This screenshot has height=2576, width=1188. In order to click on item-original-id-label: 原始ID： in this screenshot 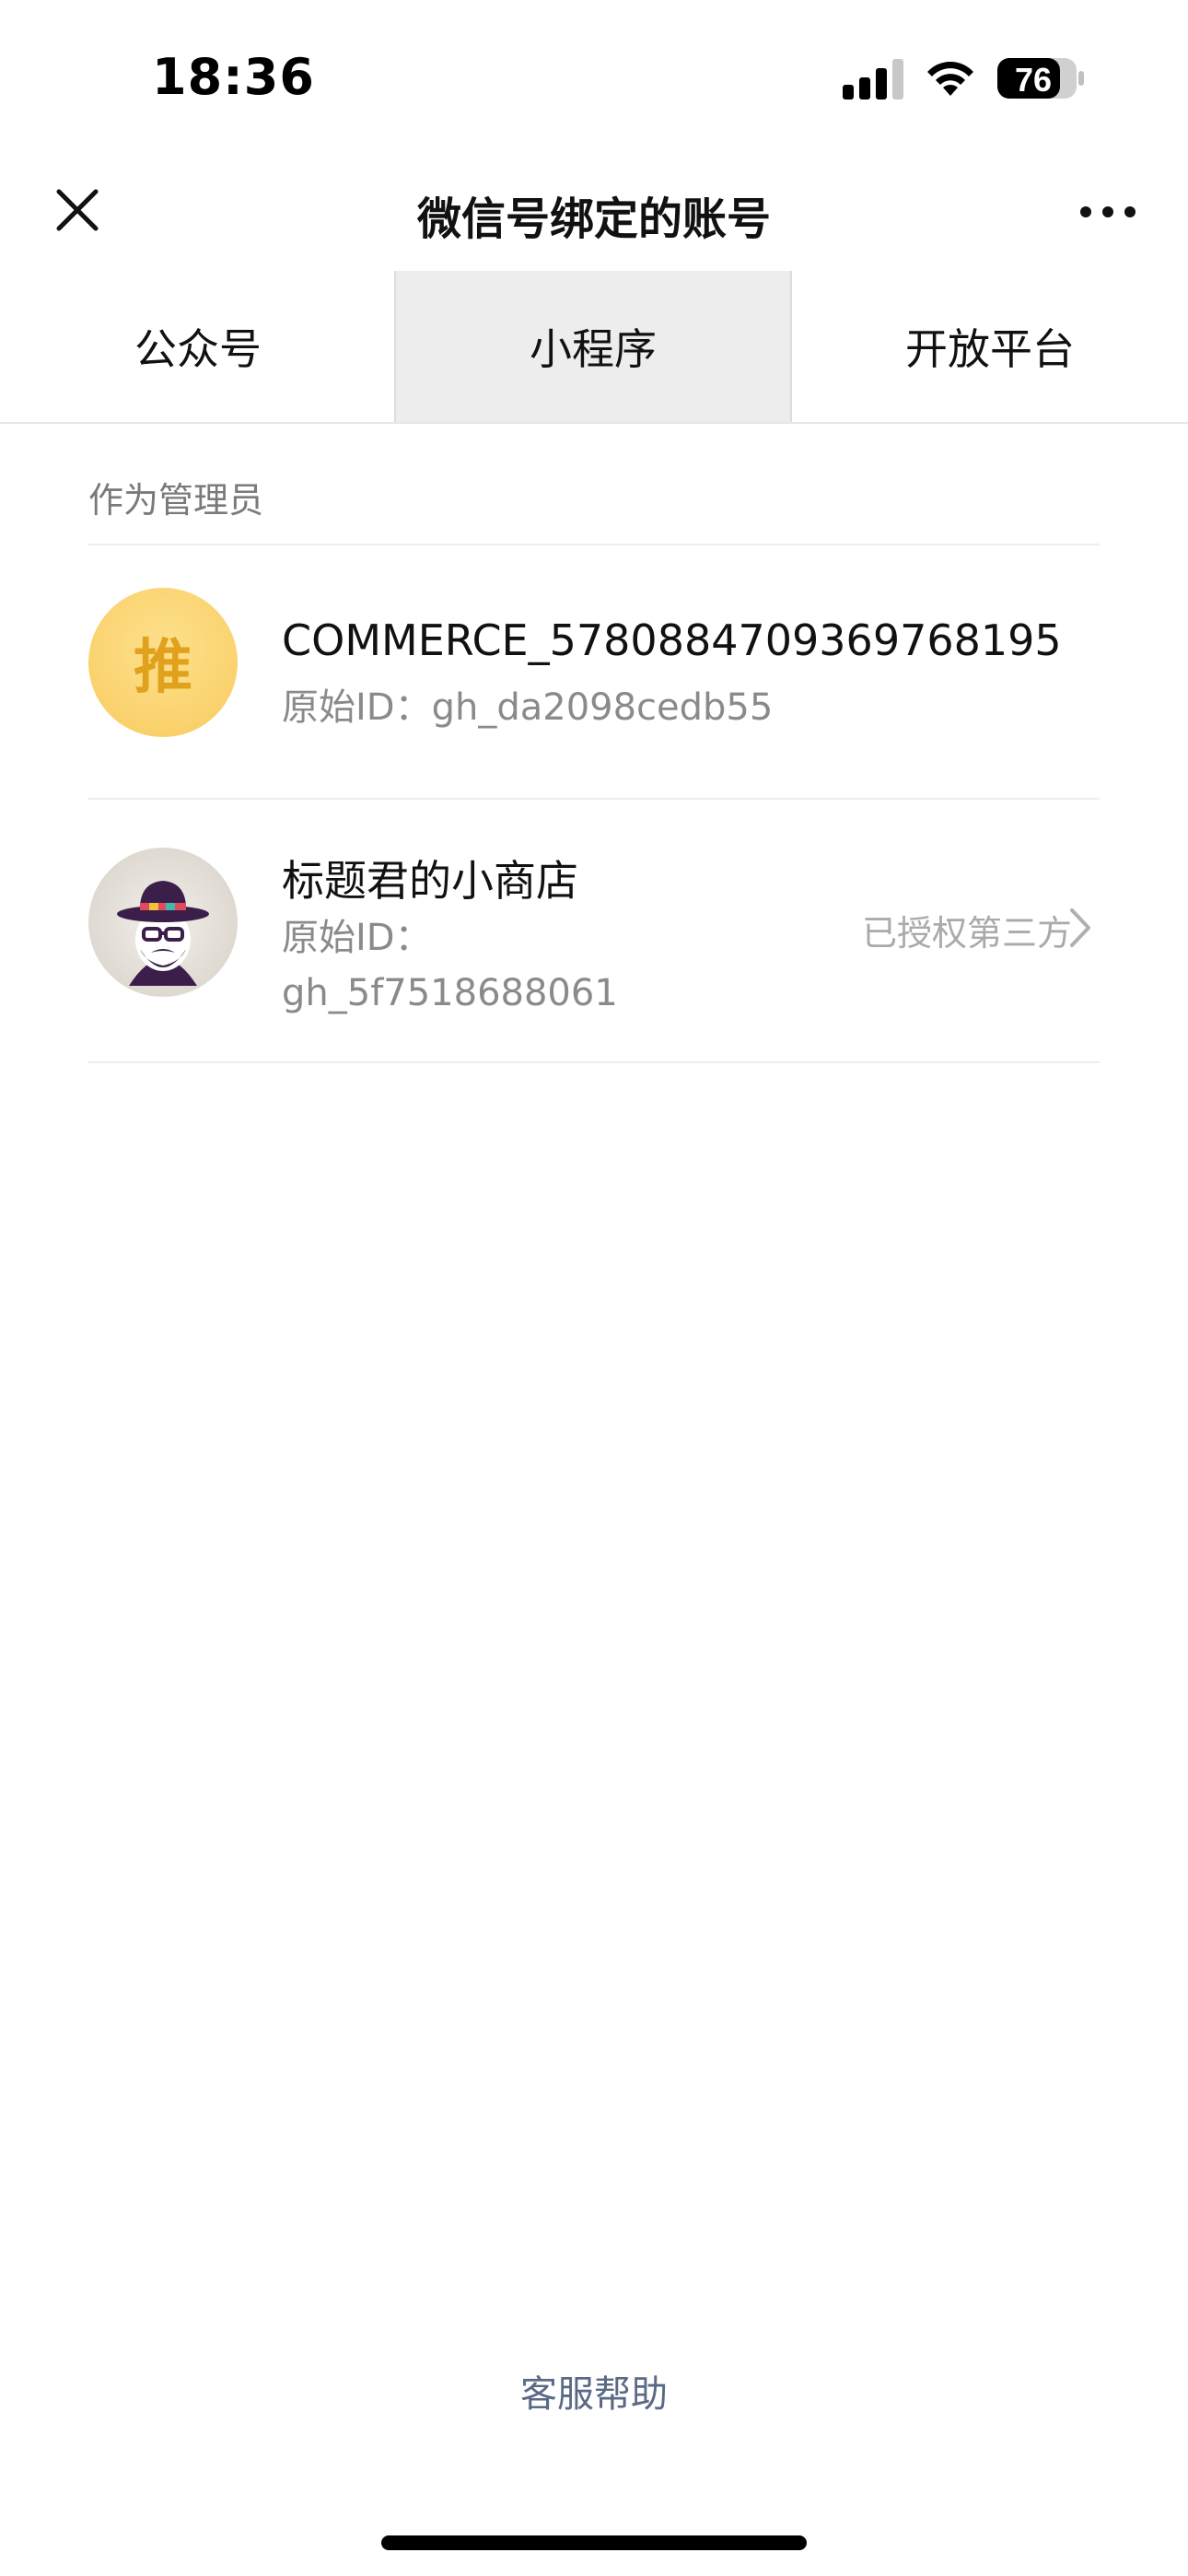, I will do `click(357, 938)`.